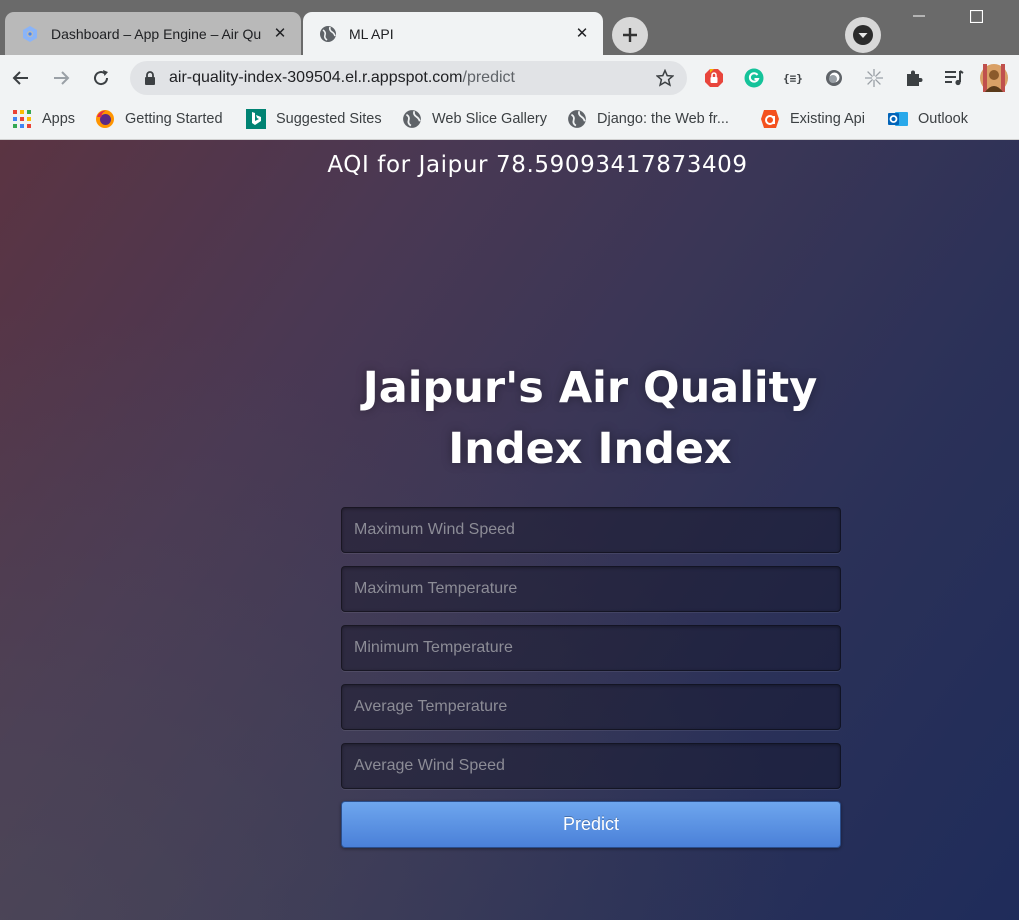 Image resolution: width=1019 pixels, height=920 pixels. I want to click on predict-button: Predict, so click(591, 824).